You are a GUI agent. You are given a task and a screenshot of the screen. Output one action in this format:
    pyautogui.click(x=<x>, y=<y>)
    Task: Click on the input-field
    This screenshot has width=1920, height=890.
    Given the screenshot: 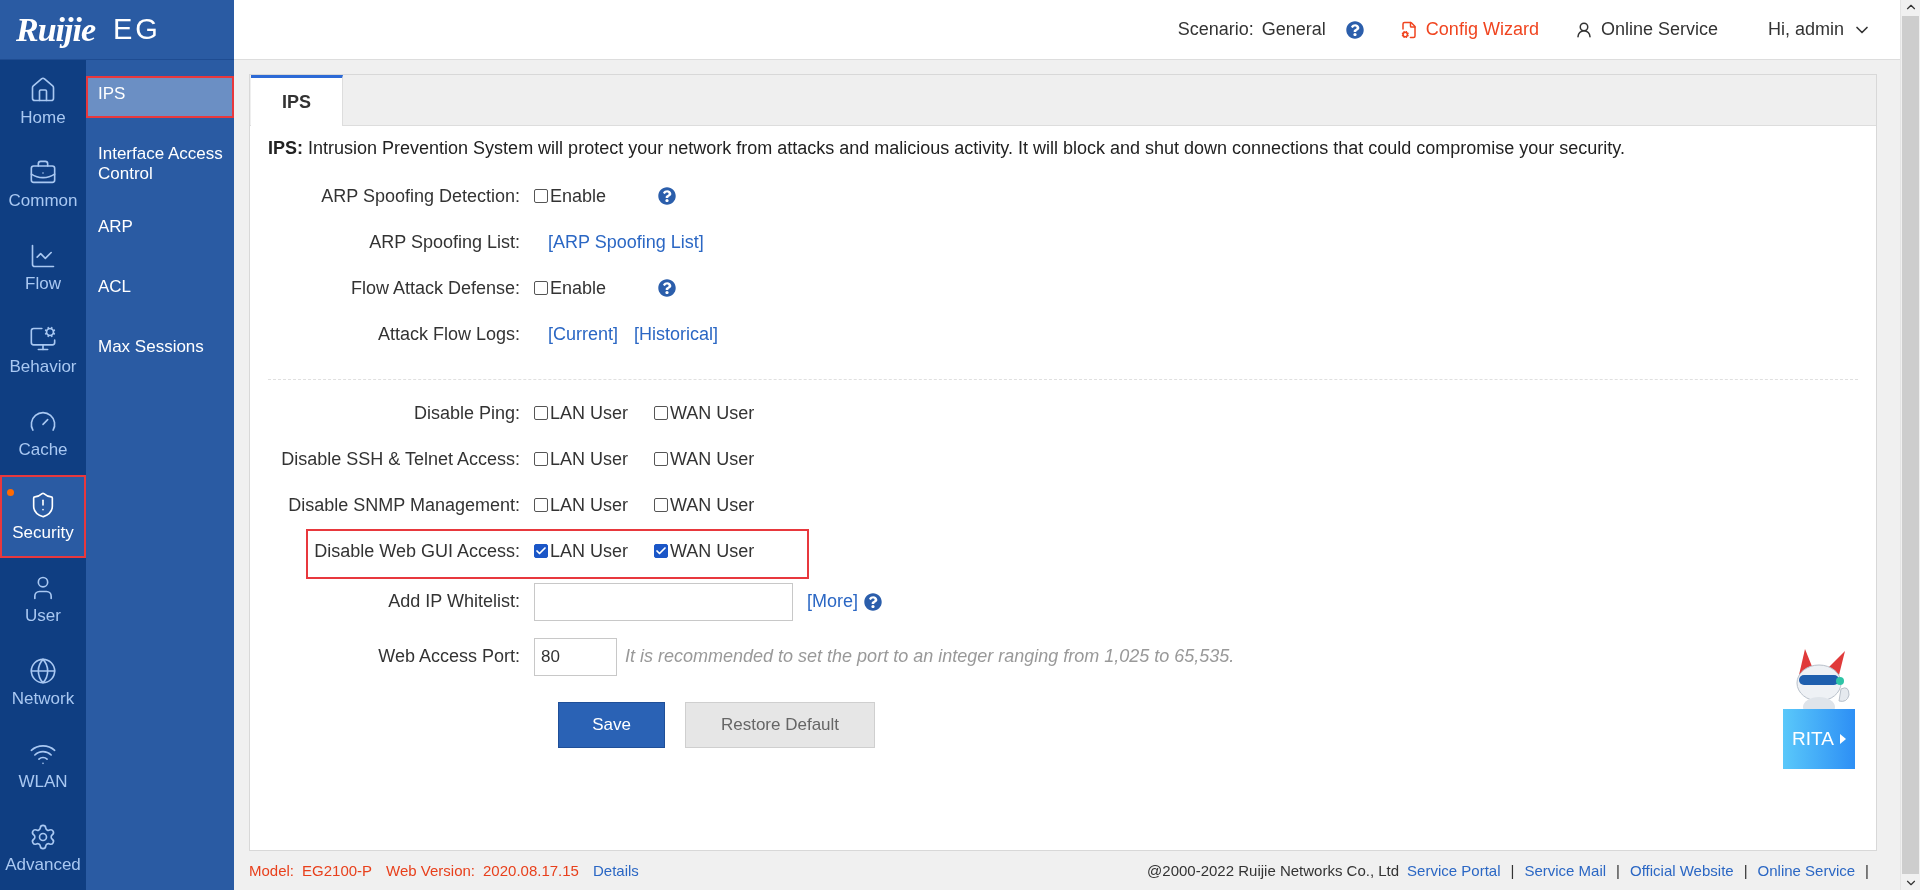 What is the action you would take?
    pyautogui.click(x=663, y=601)
    